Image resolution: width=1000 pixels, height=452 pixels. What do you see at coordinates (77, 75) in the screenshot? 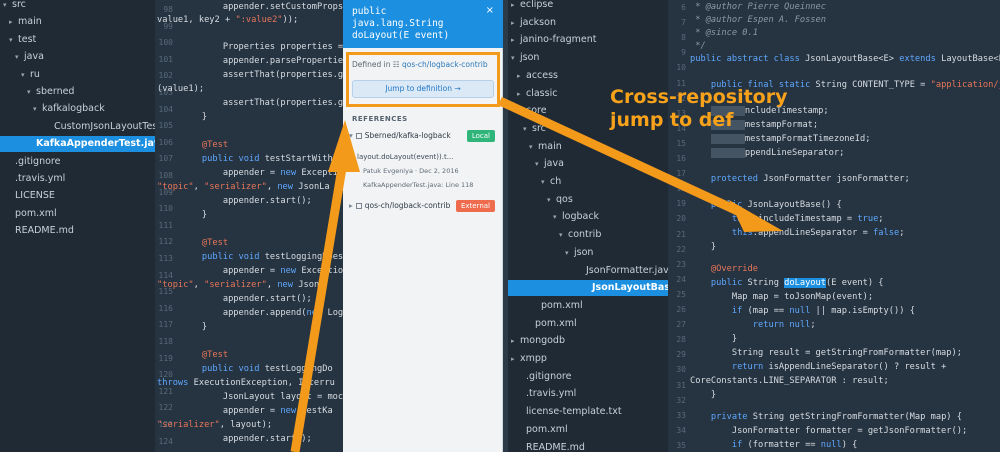
I see `tree-item: ▾ ru` at bounding box center [77, 75].